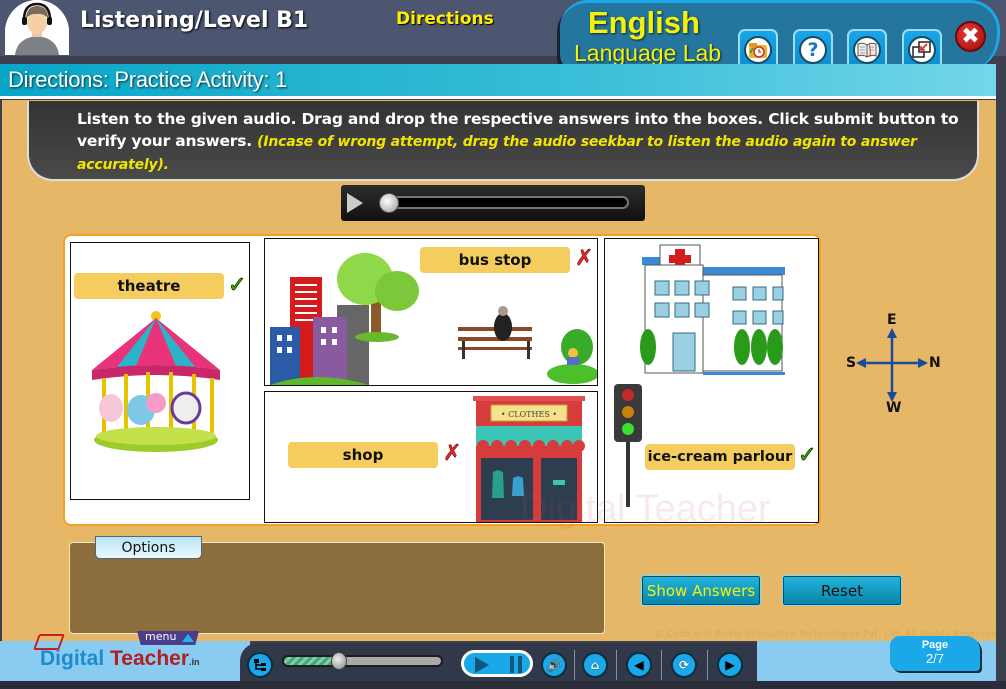 The height and width of the screenshot is (689, 1006). I want to click on history-icon, so click(758, 50).